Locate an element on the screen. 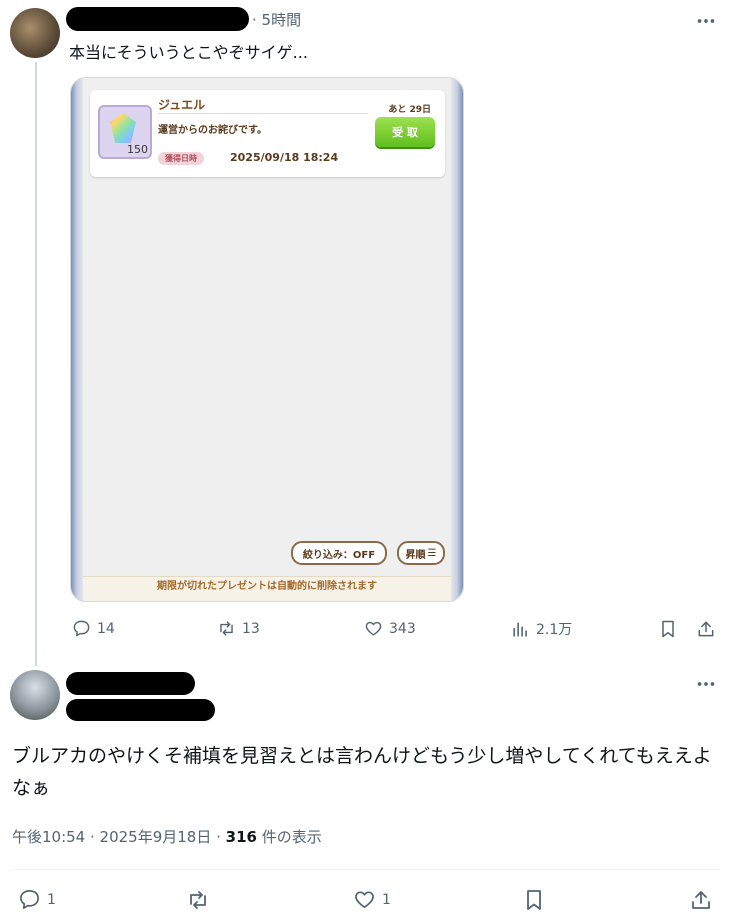 The image size is (732, 918). views-button: 2.1万 is located at coordinates (541, 629).